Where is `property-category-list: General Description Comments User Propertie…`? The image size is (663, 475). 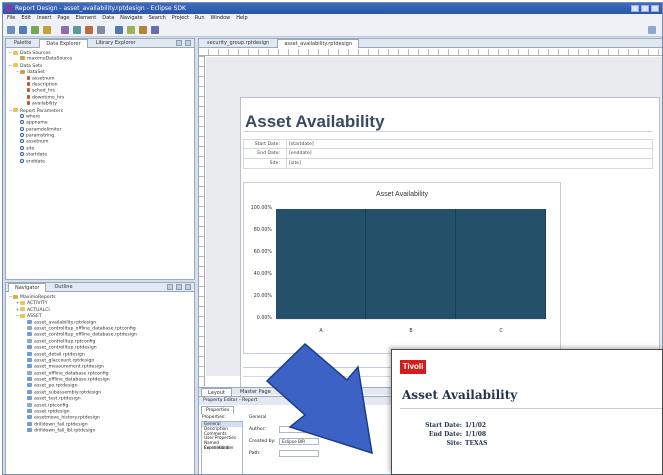
property-category-list: General Description Comments User Propertie… is located at coordinates (222, 447).